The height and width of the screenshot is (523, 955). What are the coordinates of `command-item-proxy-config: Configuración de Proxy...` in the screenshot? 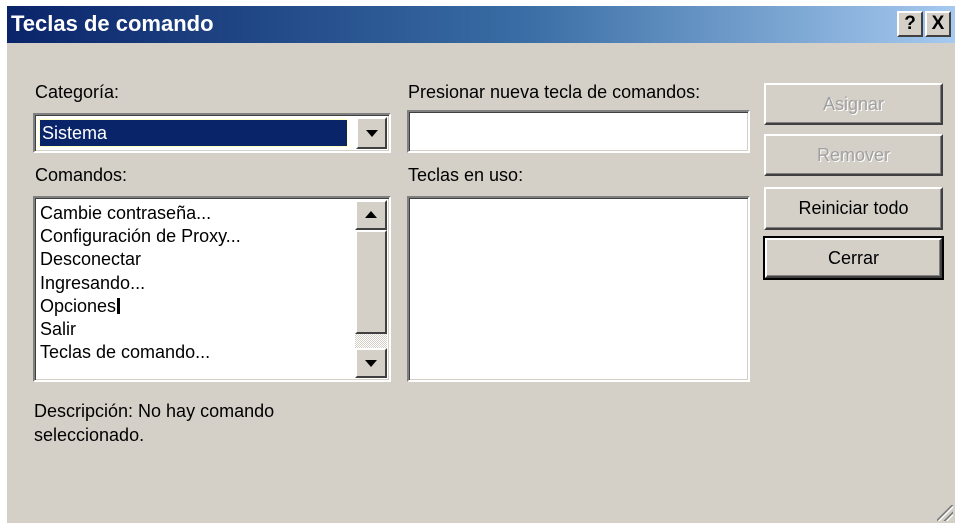 It's located at (195, 236).